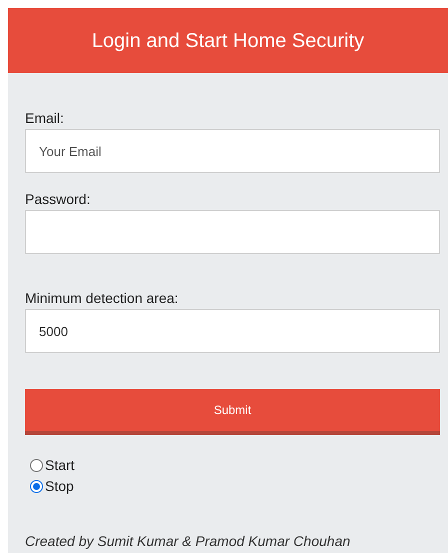 This screenshot has height=553, width=448. Describe the element at coordinates (232, 151) in the screenshot. I see `input-field: Your Email` at that location.